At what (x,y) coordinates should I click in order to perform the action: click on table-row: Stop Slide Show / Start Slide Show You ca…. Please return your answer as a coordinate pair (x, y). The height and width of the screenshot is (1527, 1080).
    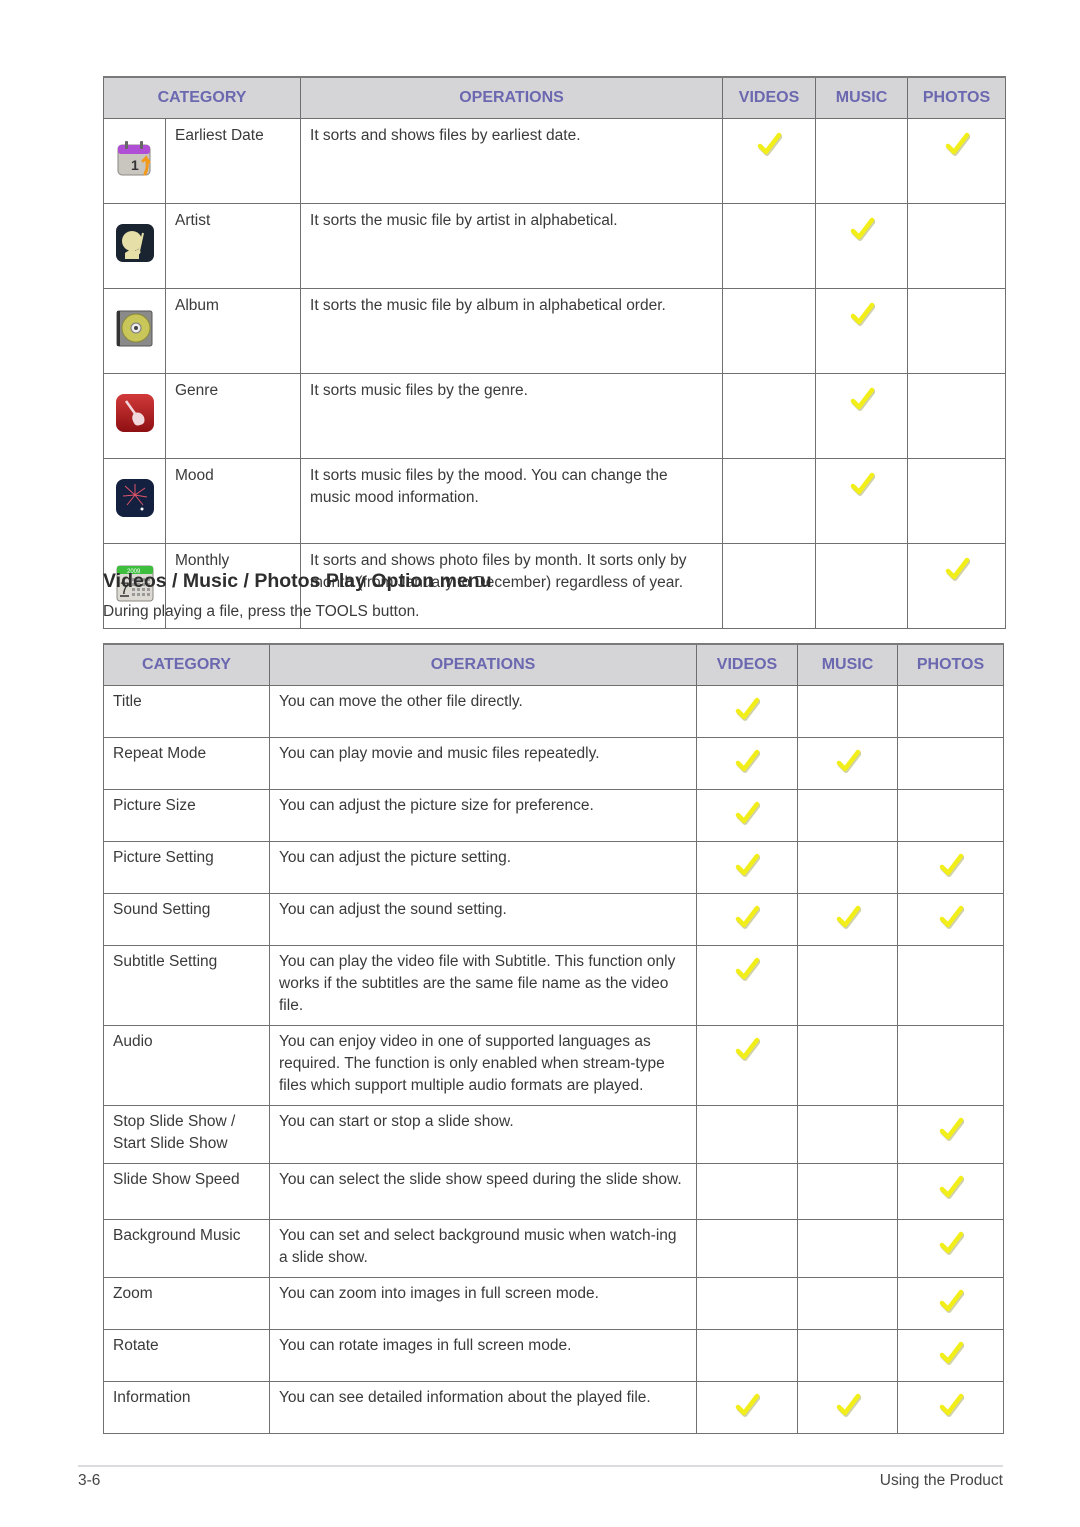
    Looking at the image, I should click on (553, 1134).